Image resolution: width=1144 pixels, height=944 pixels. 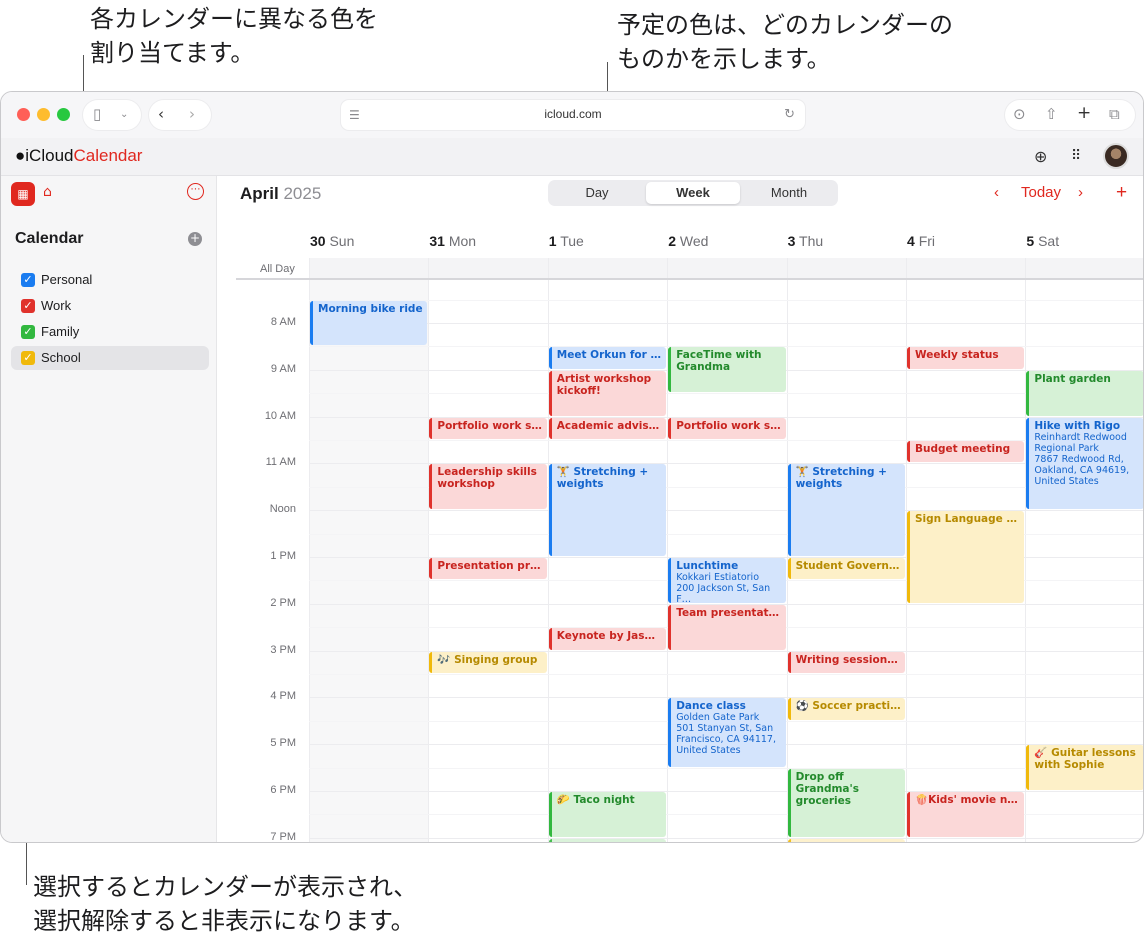 I want to click on reload-icon: ↻, so click(x=789, y=115).